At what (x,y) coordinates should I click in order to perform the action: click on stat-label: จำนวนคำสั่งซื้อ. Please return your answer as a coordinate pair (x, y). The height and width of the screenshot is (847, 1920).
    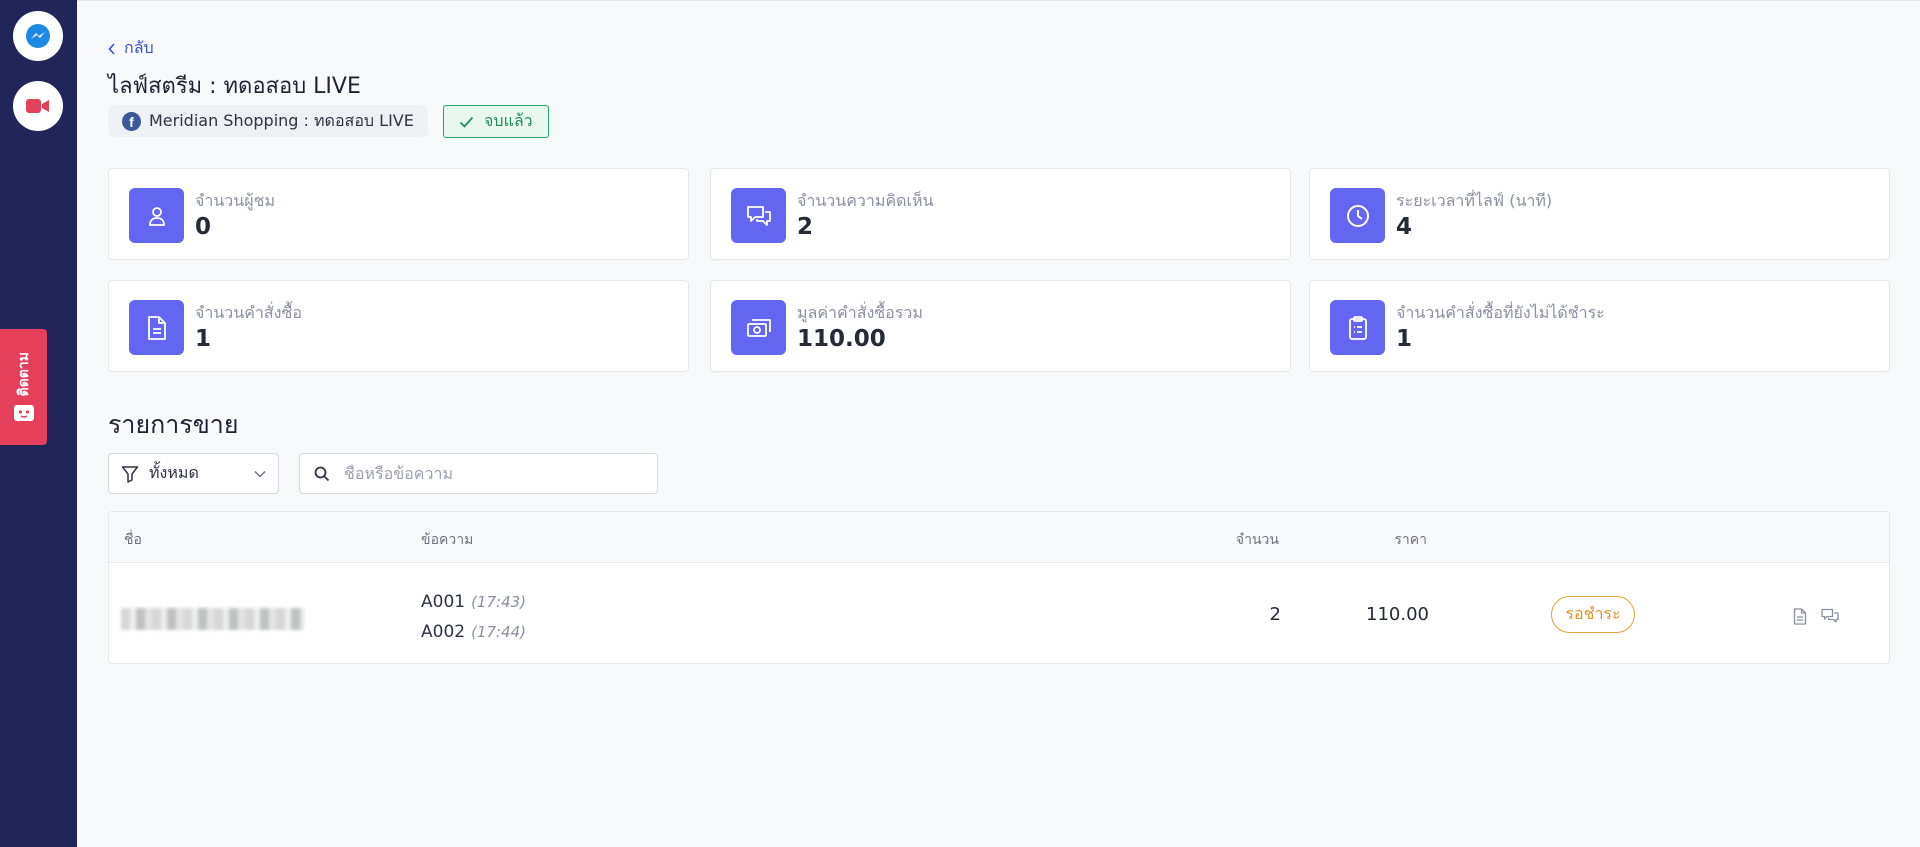
    Looking at the image, I should click on (248, 312).